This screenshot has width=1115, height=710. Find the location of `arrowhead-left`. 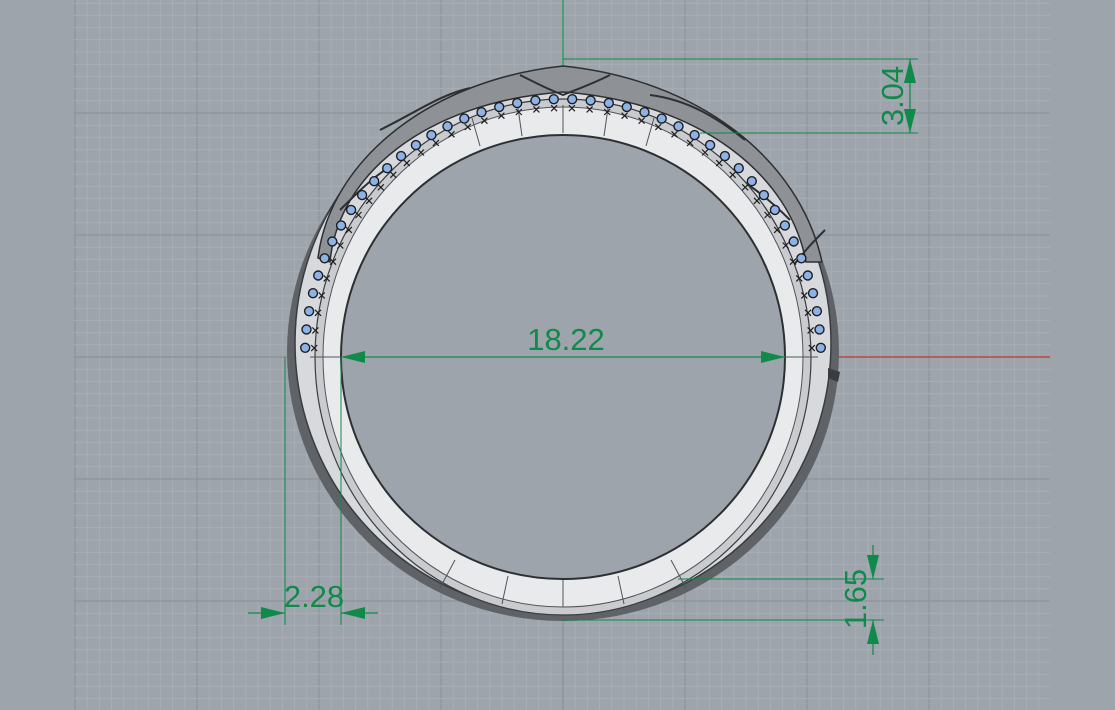

arrowhead-left is located at coordinates (273, 613).